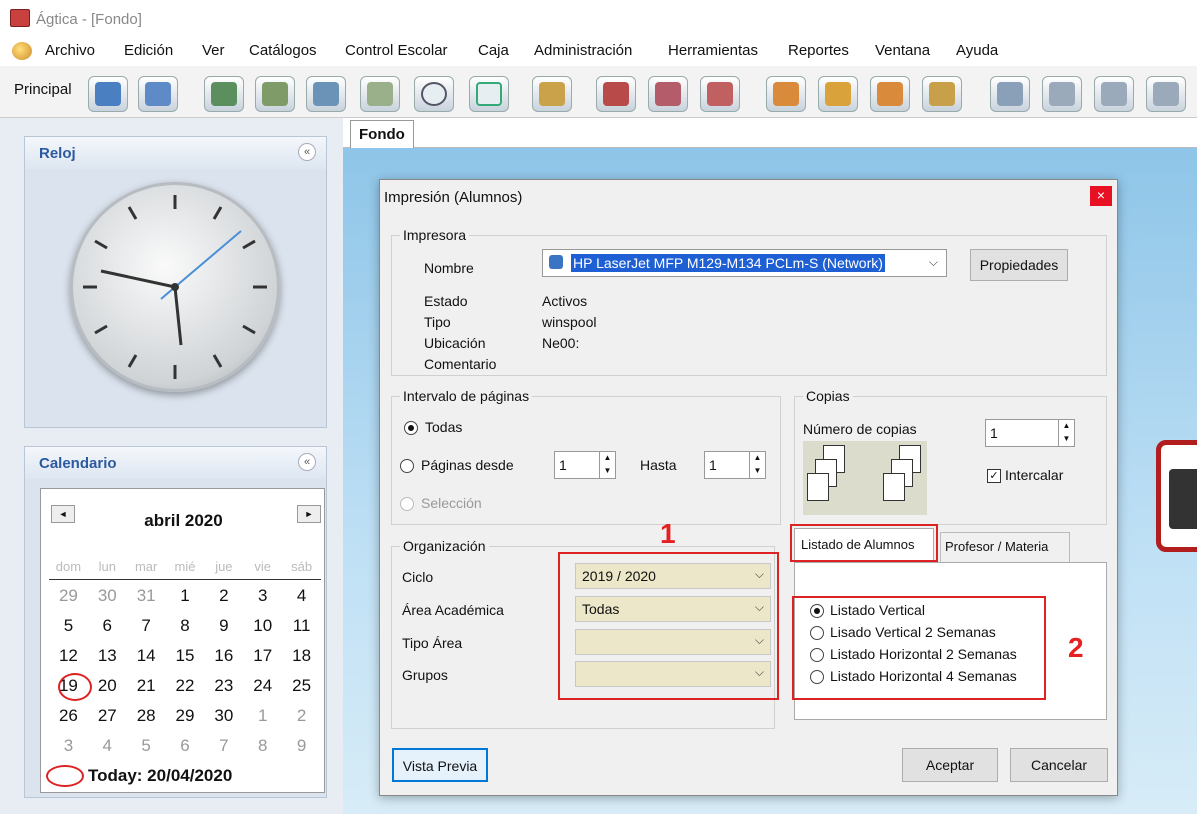 This screenshot has height=814, width=1197. Describe the element at coordinates (382, 134) in the screenshot. I see `tab-fondo: Fondo` at that location.